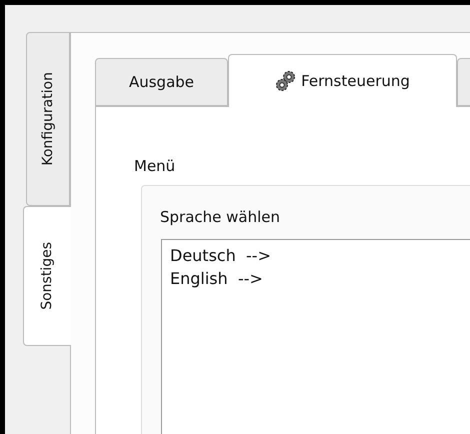 The image size is (470, 434). What do you see at coordinates (155, 166) in the screenshot?
I see `section-title: Menü` at bounding box center [155, 166].